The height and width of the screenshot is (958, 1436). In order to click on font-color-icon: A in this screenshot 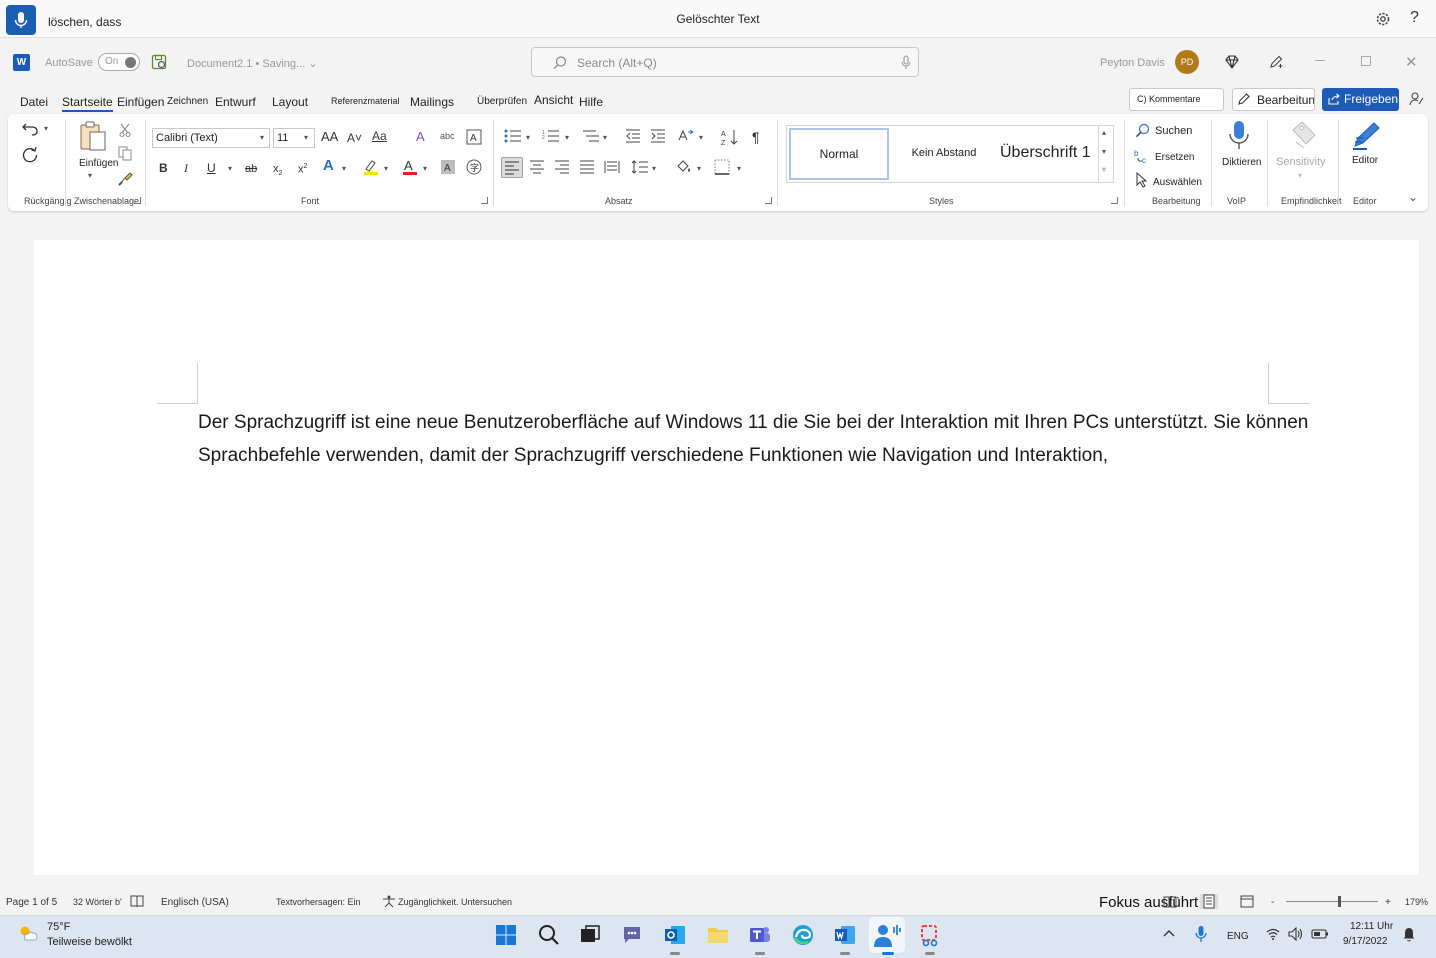, I will do `click(410, 167)`.